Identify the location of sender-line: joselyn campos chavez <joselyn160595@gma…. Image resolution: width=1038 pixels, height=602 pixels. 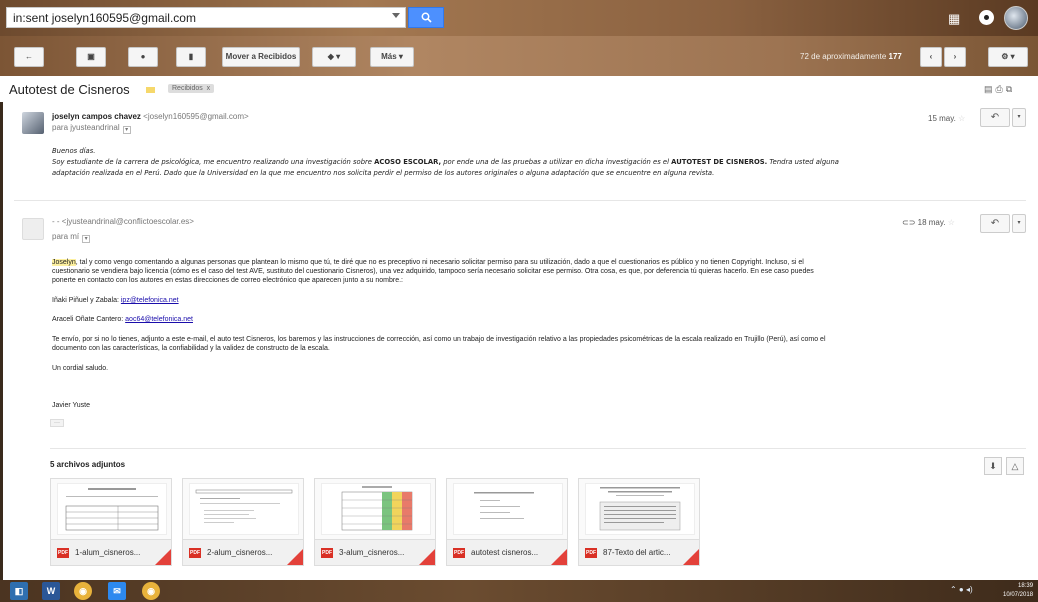
(150, 116).